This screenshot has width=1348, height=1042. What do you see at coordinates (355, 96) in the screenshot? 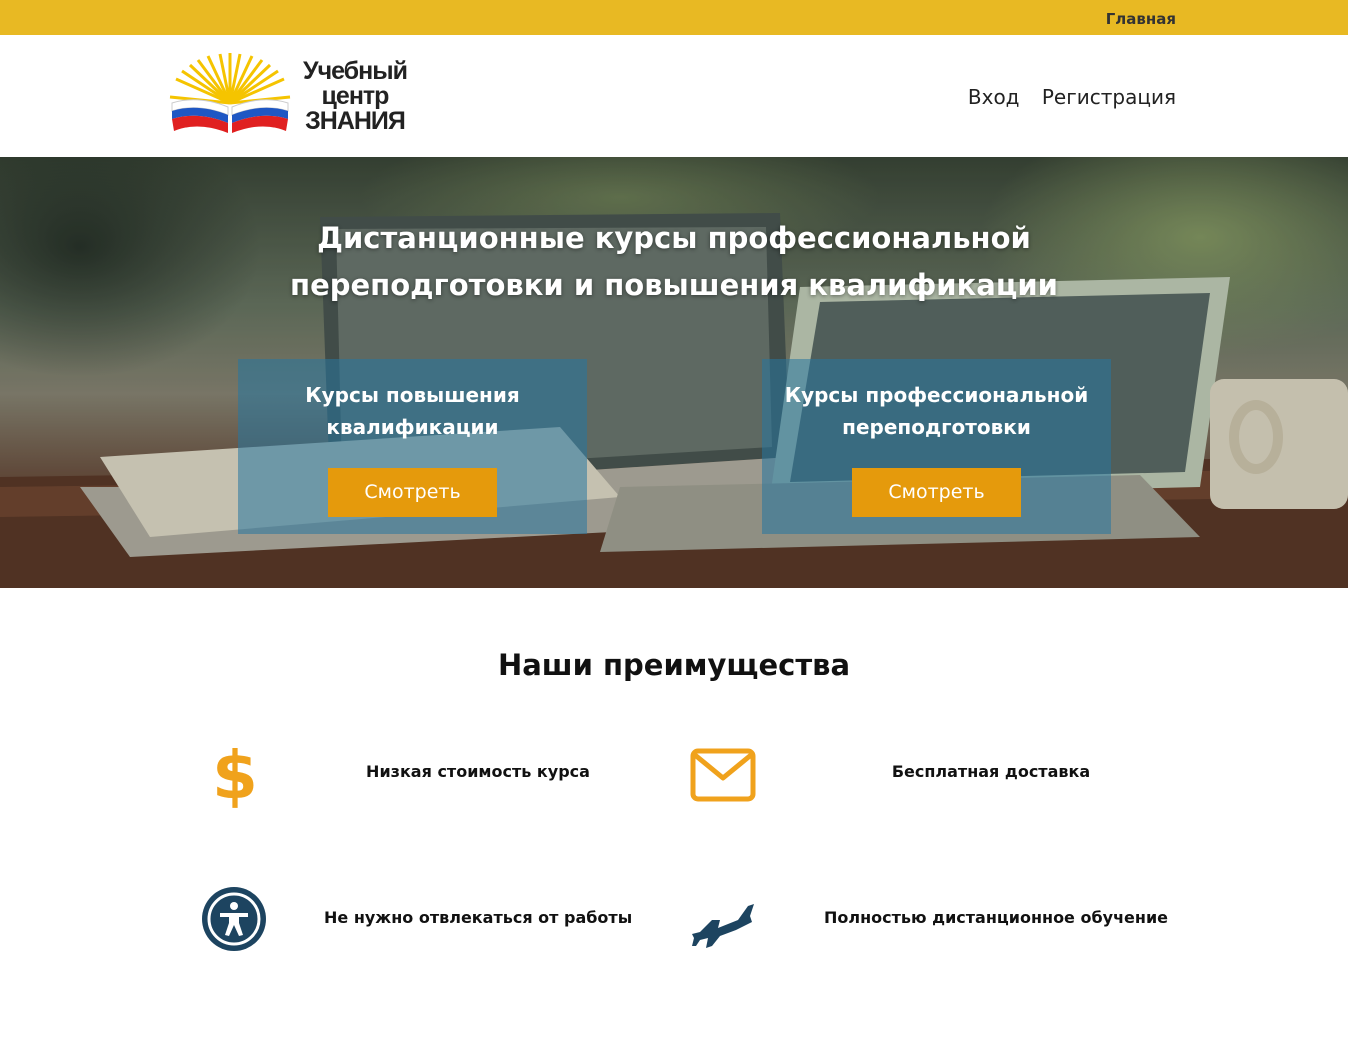
I see `logo-text: Учебный центр ЗНАНИЯ` at bounding box center [355, 96].